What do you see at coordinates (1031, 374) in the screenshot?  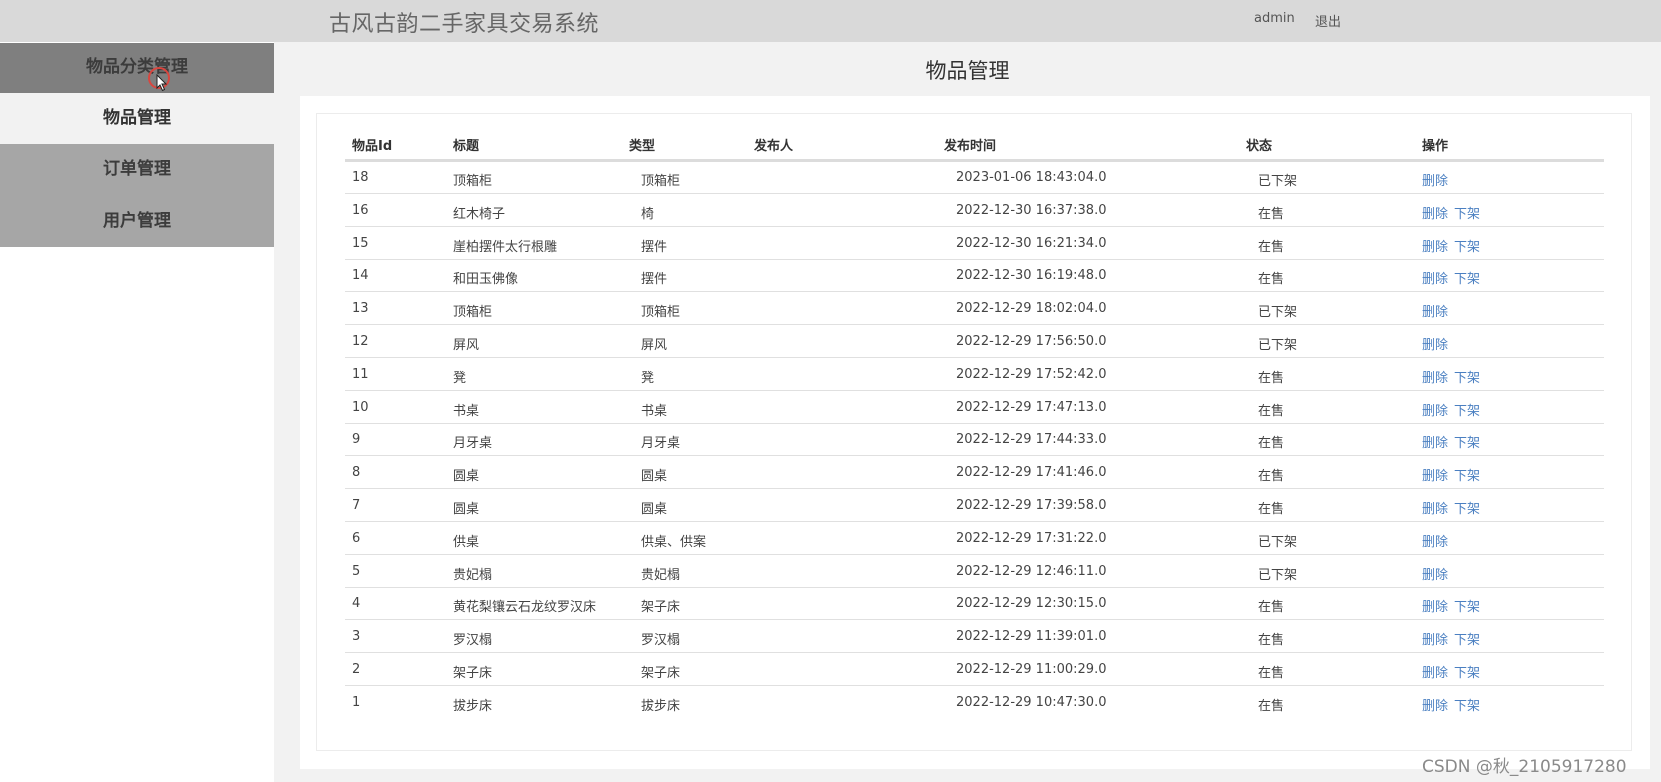 I see `cell-publish-time: 2022-12-29 17:52:42.0` at bounding box center [1031, 374].